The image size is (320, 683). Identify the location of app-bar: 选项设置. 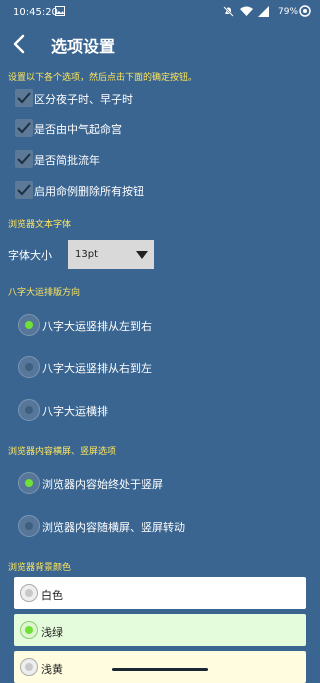
(160, 45).